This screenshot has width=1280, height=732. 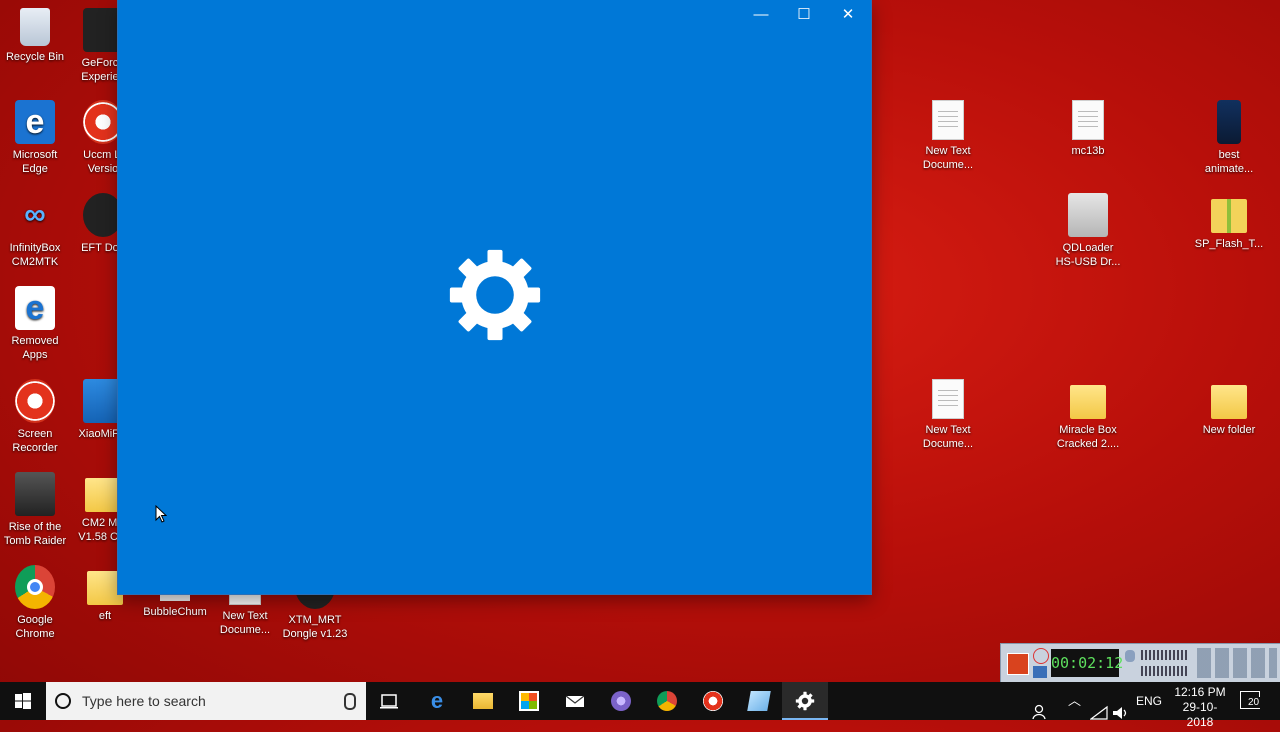 What do you see at coordinates (35, 27) in the screenshot?
I see `recycle-bin-icon` at bounding box center [35, 27].